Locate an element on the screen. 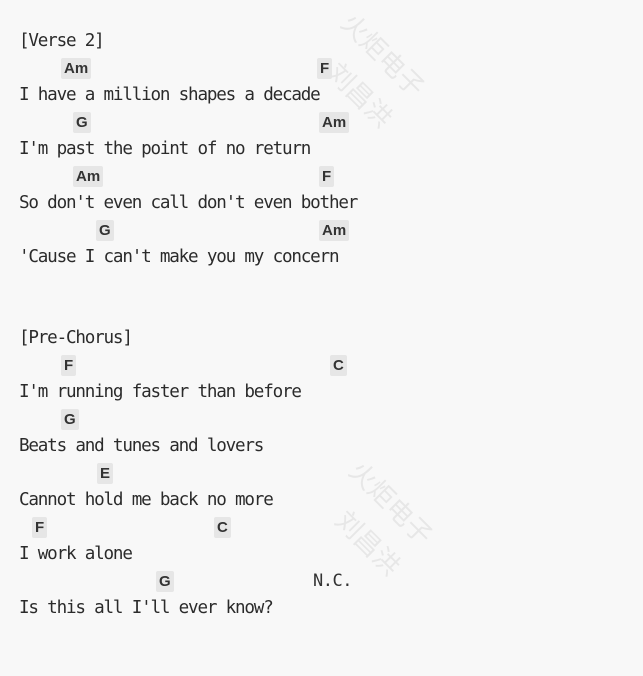  lyric-line: Is this all I'll ever know? is located at coordinates (146, 608).